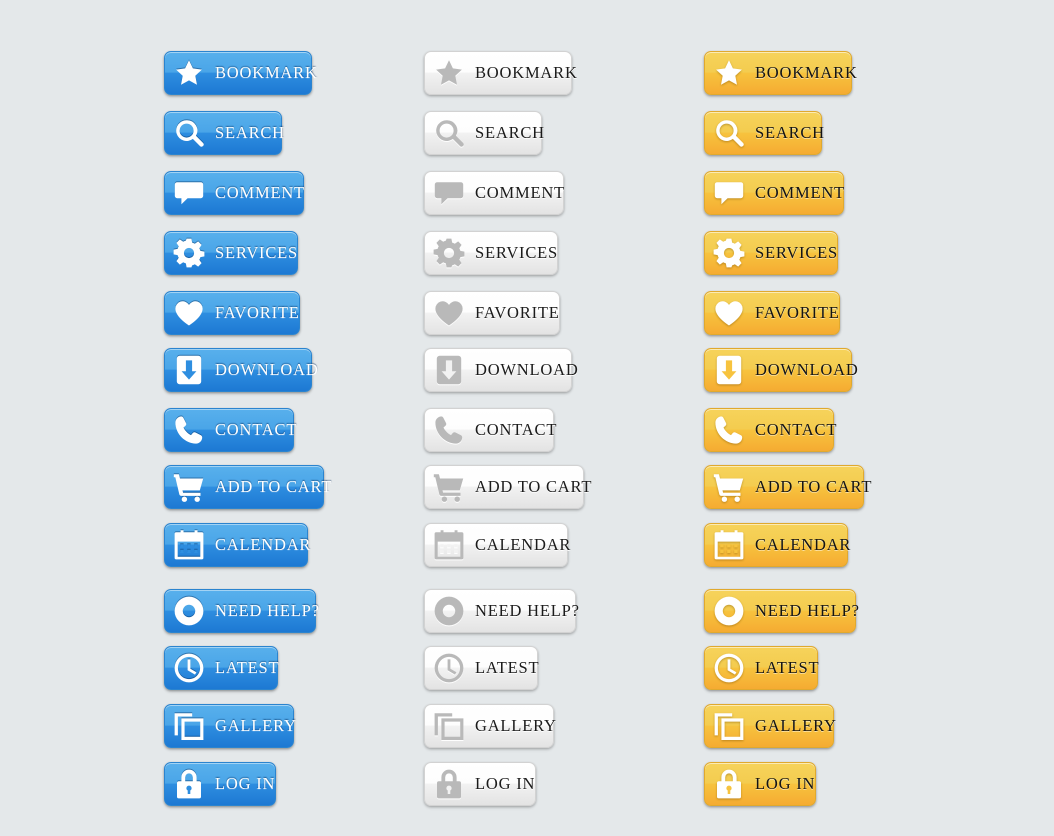  I want to click on button-row: ADD TO CART, so click(507, 487).